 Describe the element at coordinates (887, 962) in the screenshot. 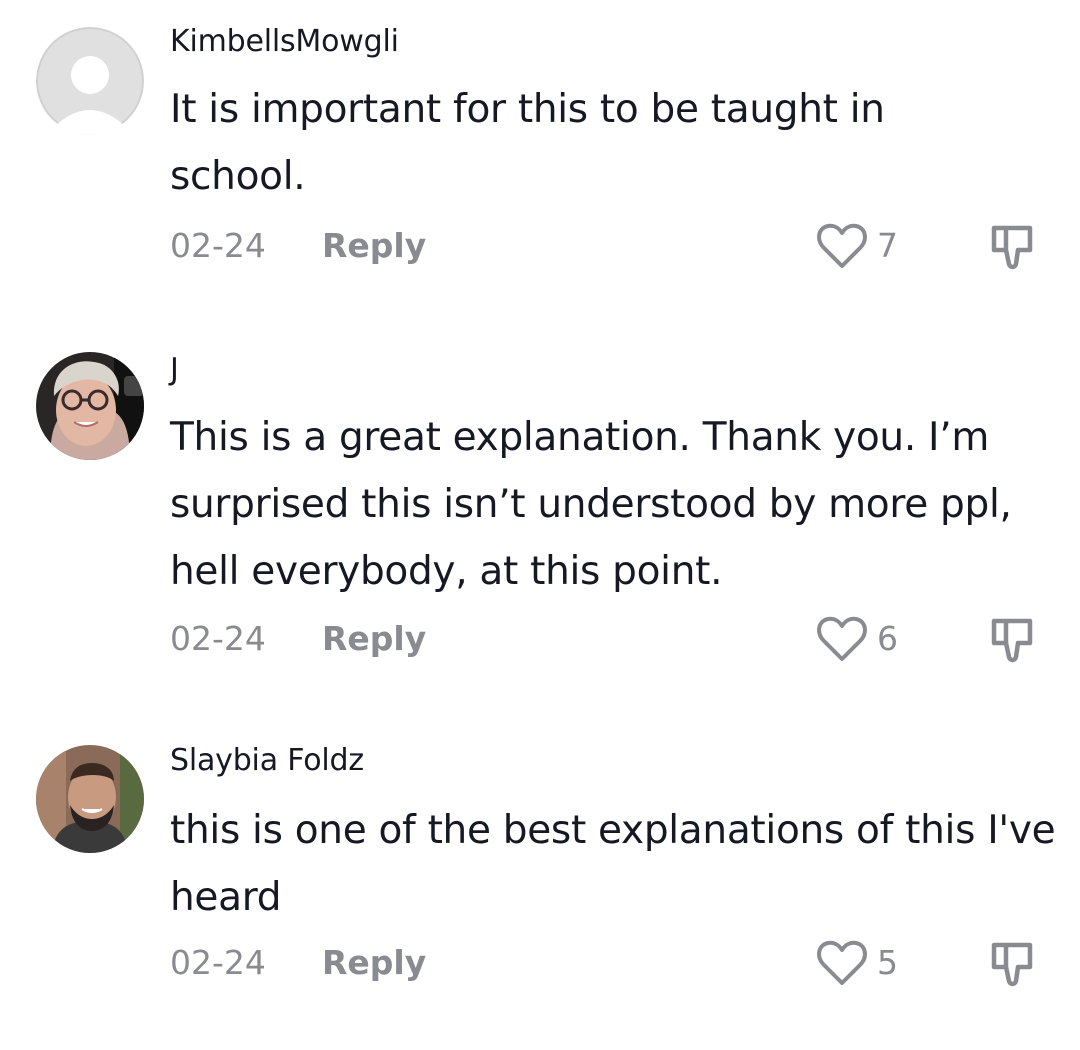

I see `like-count: 5` at that location.